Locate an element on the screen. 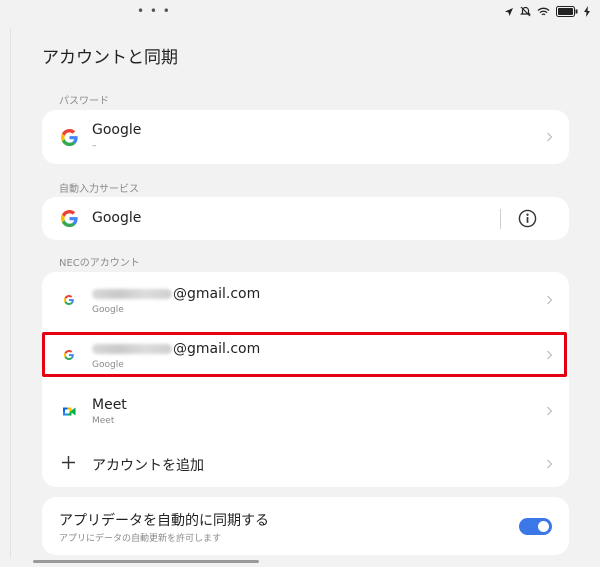 This screenshot has width=600, height=567. plus-icon is located at coordinates (68, 462).